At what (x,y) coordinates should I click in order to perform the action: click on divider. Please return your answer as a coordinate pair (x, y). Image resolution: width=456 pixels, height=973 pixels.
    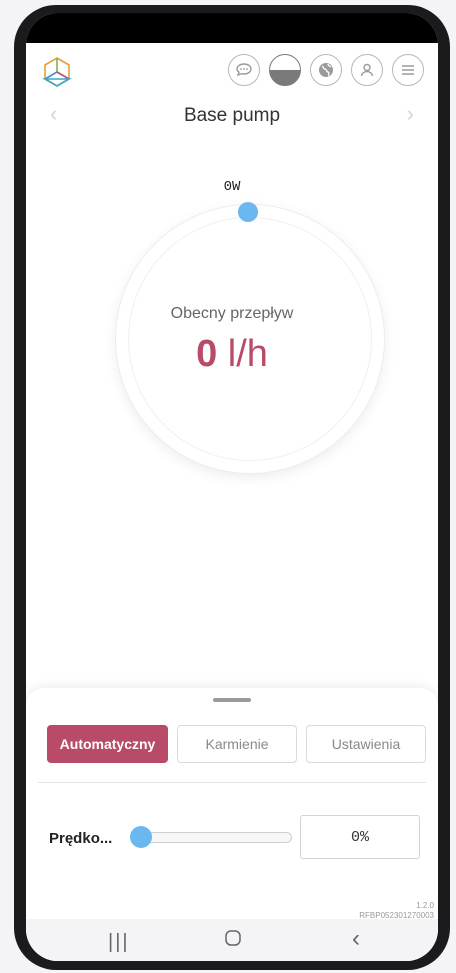
    Looking at the image, I should click on (232, 782).